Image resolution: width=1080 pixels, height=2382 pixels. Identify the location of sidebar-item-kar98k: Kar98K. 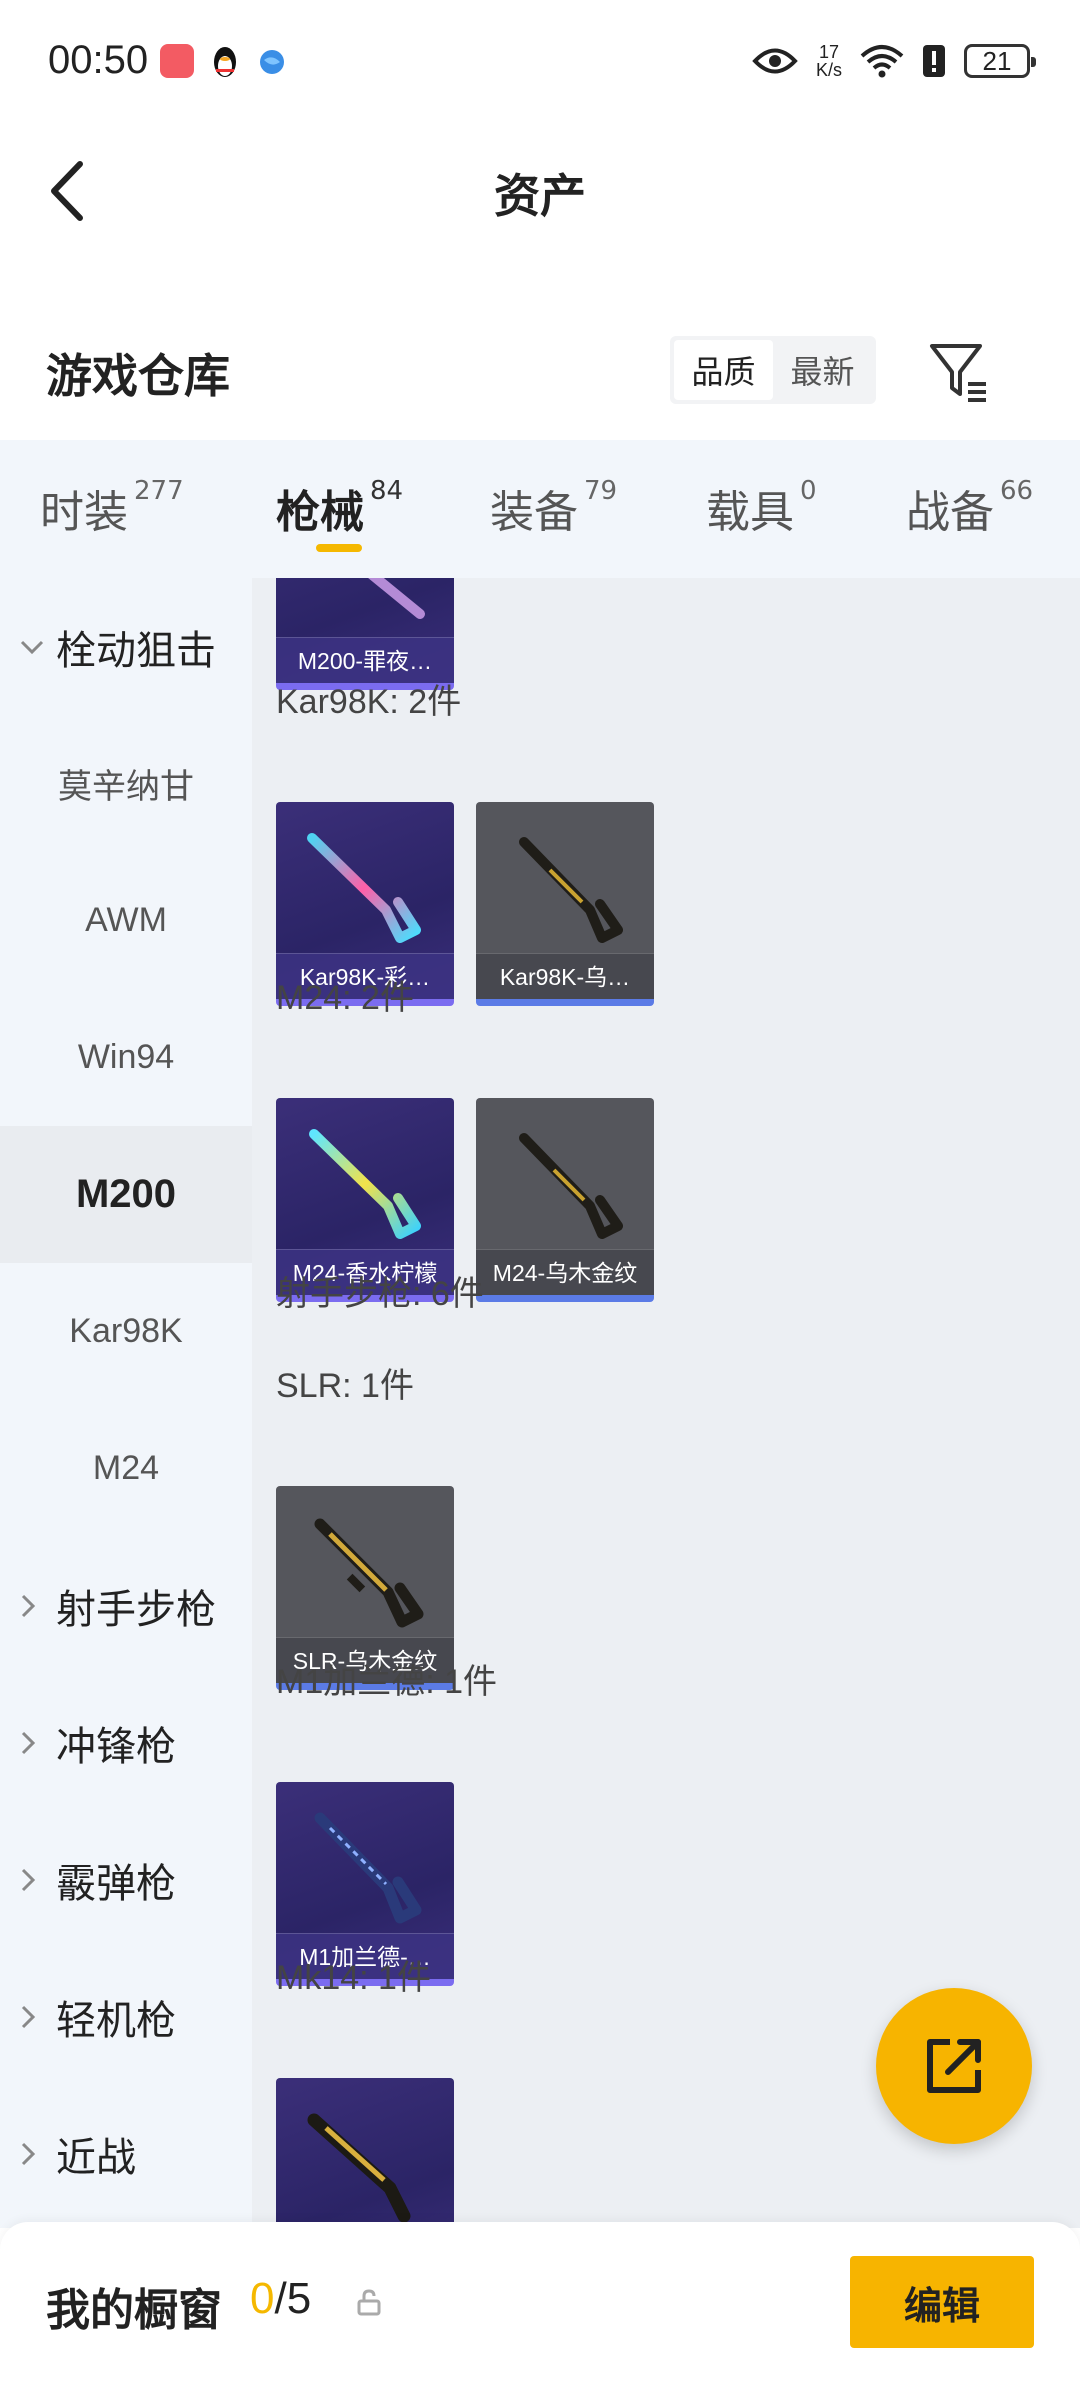
(126, 1331).